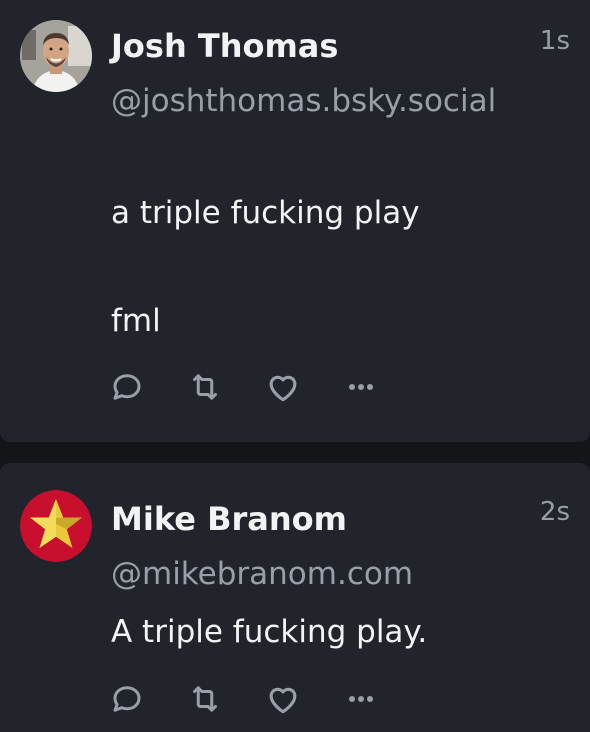  Describe the element at coordinates (229, 519) in the screenshot. I see `author-name: Mike Branom` at that location.